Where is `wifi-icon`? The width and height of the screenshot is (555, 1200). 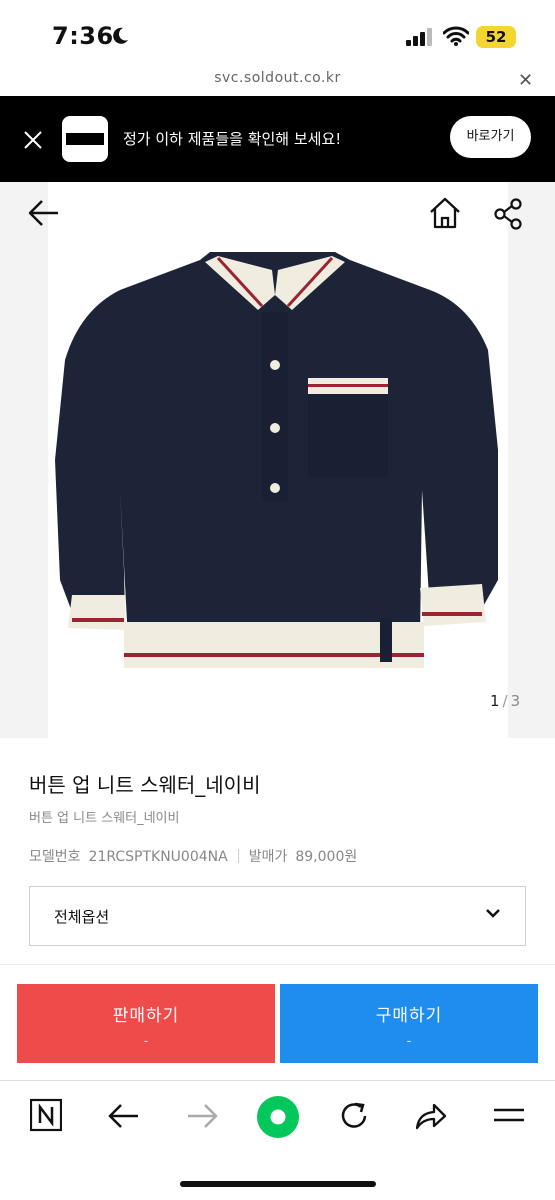 wifi-icon is located at coordinates (456, 36).